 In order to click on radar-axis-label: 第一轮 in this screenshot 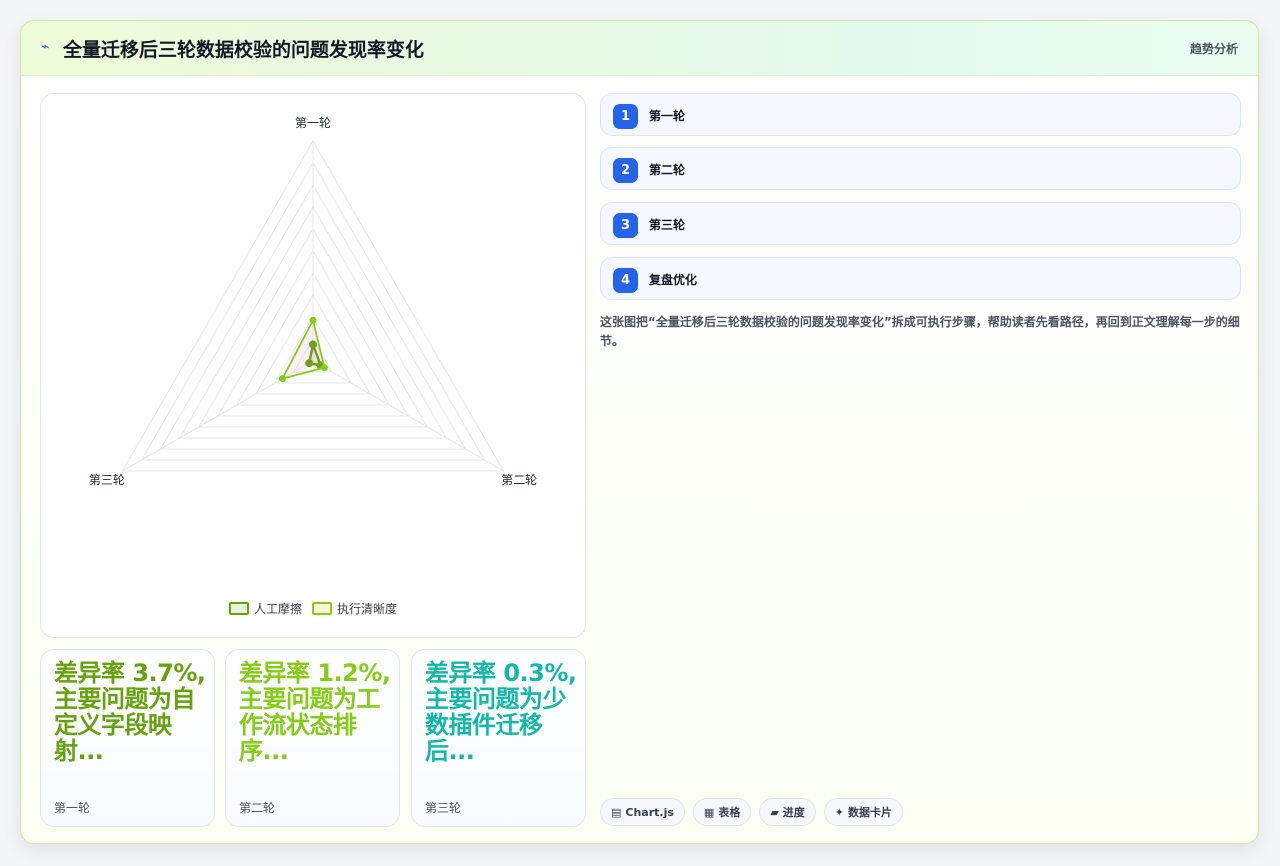, I will do `click(313, 123)`.